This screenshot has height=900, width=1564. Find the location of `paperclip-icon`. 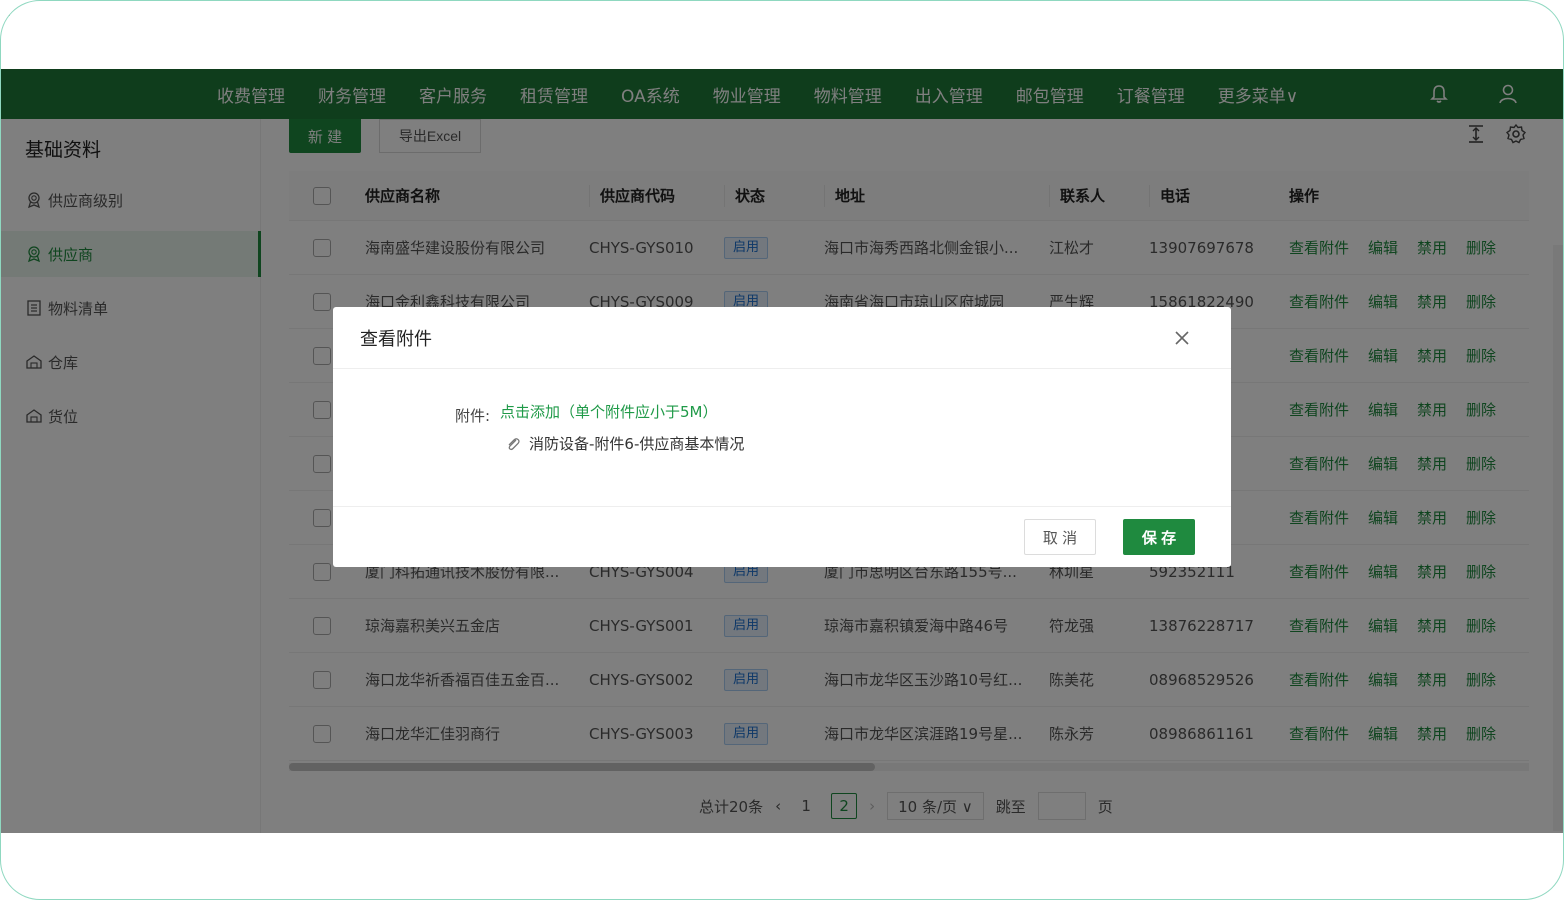

paperclip-icon is located at coordinates (514, 443).